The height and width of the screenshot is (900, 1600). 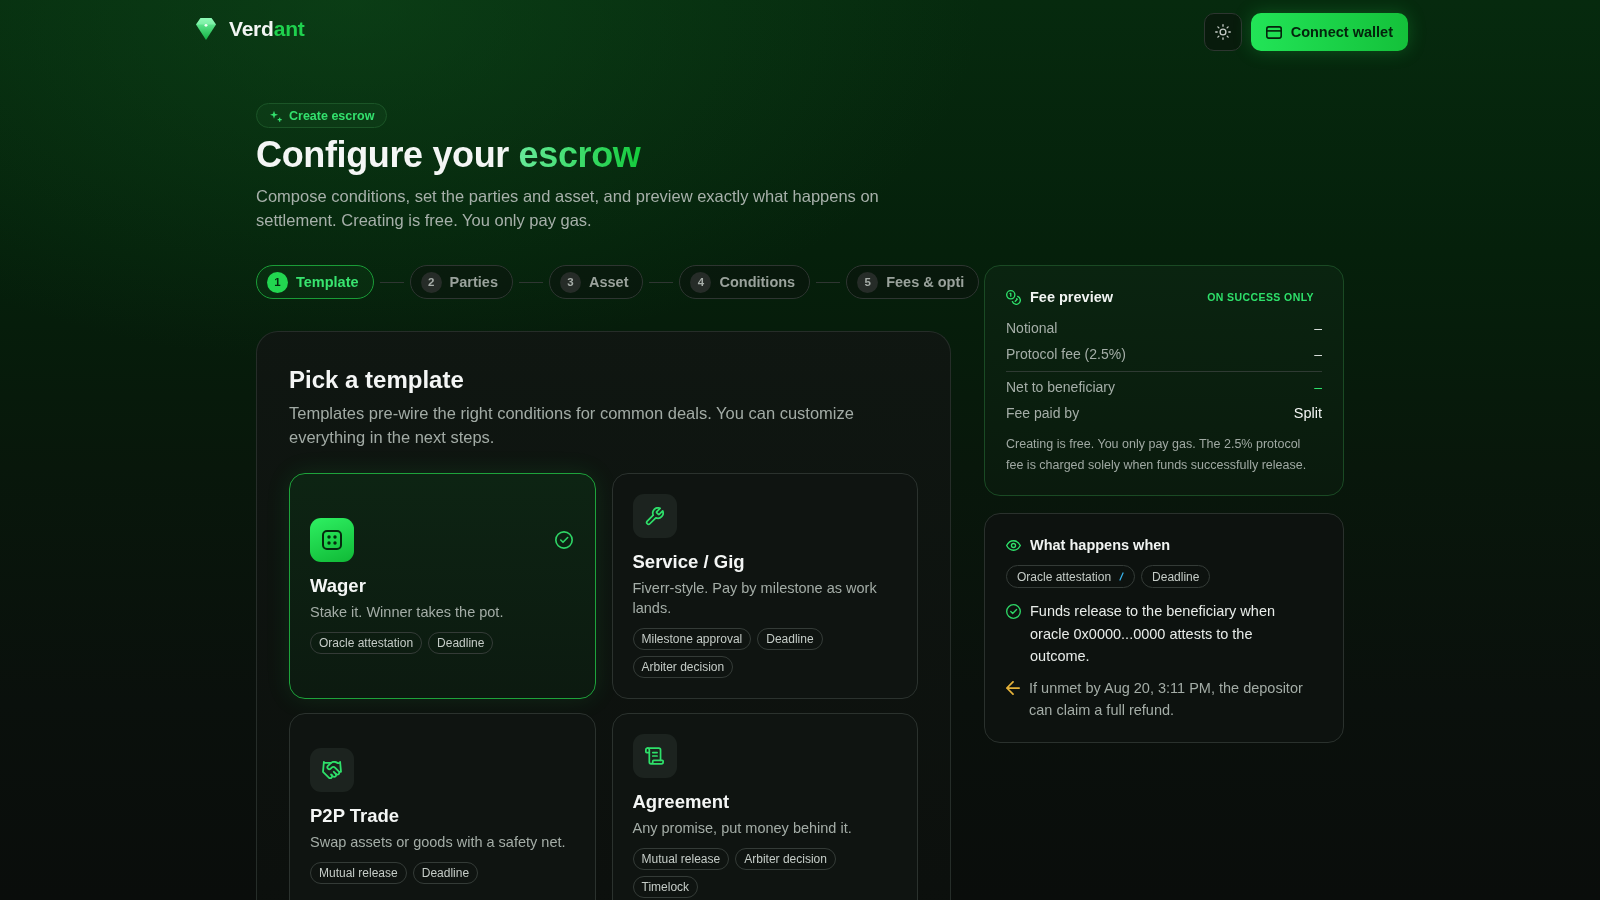 I want to click on sparkle-icon, so click(x=276, y=115).